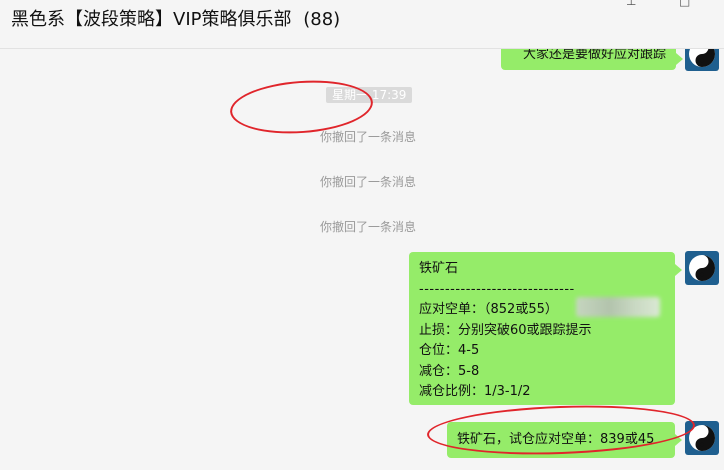 The width and height of the screenshot is (724, 470). What do you see at coordinates (631, 4) in the screenshot?
I see `pin-icon: ⊥` at bounding box center [631, 4].